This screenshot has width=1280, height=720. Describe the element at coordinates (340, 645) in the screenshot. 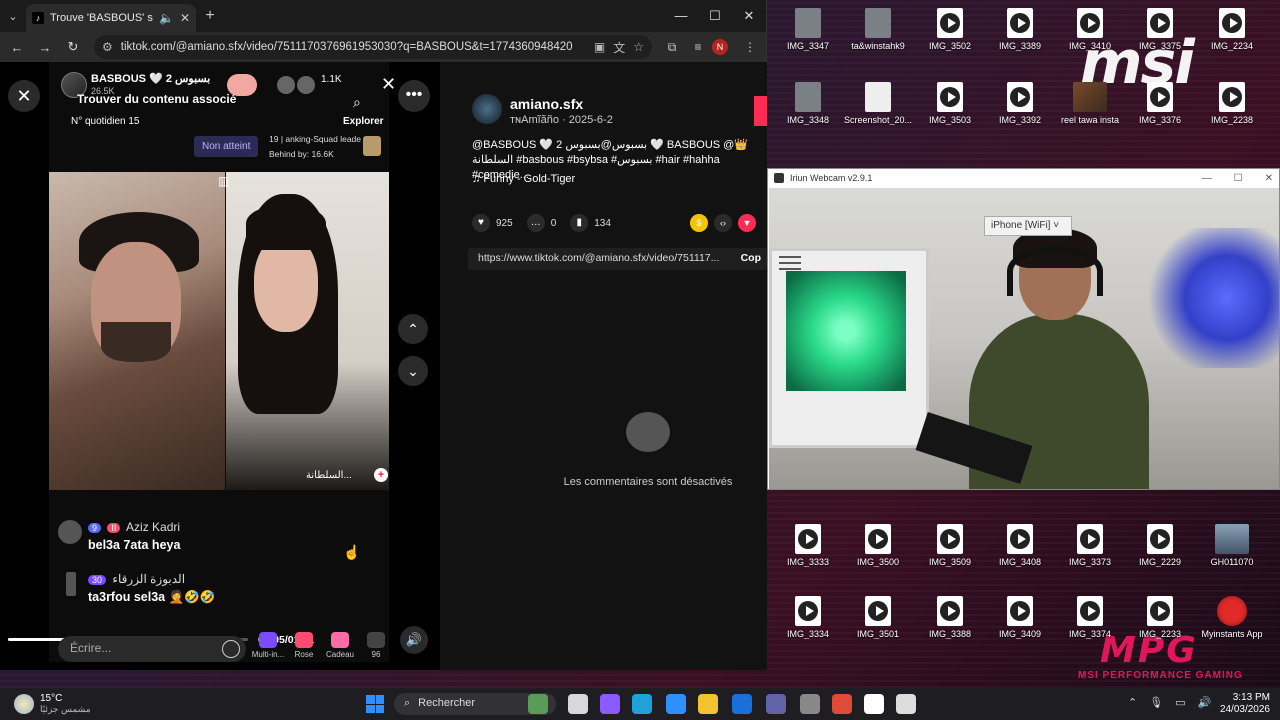

I see `gift-button: Cadeau` at that location.